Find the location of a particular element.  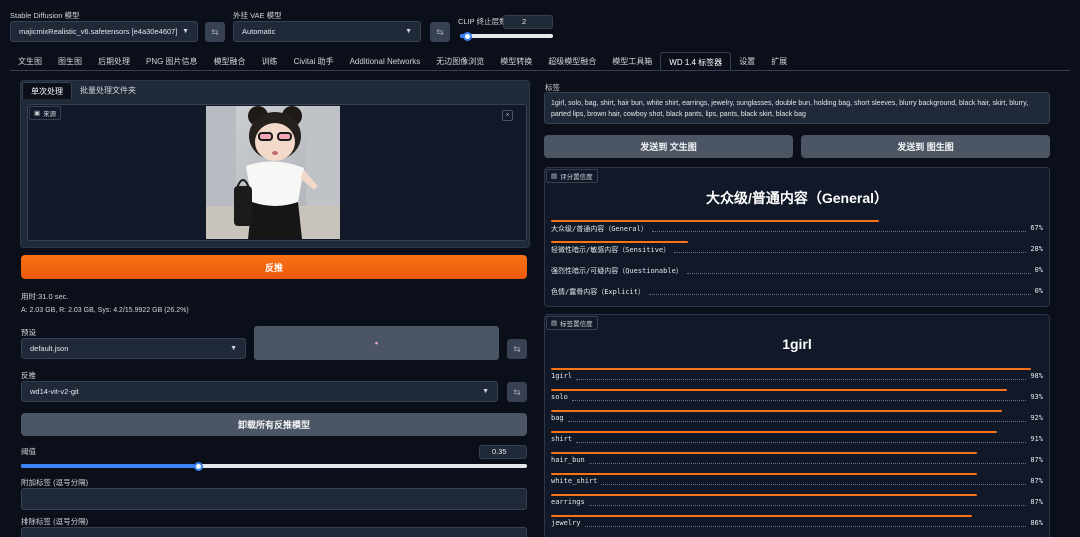

tab-11: 模型工具箱 is located at coordinates (632, 61).